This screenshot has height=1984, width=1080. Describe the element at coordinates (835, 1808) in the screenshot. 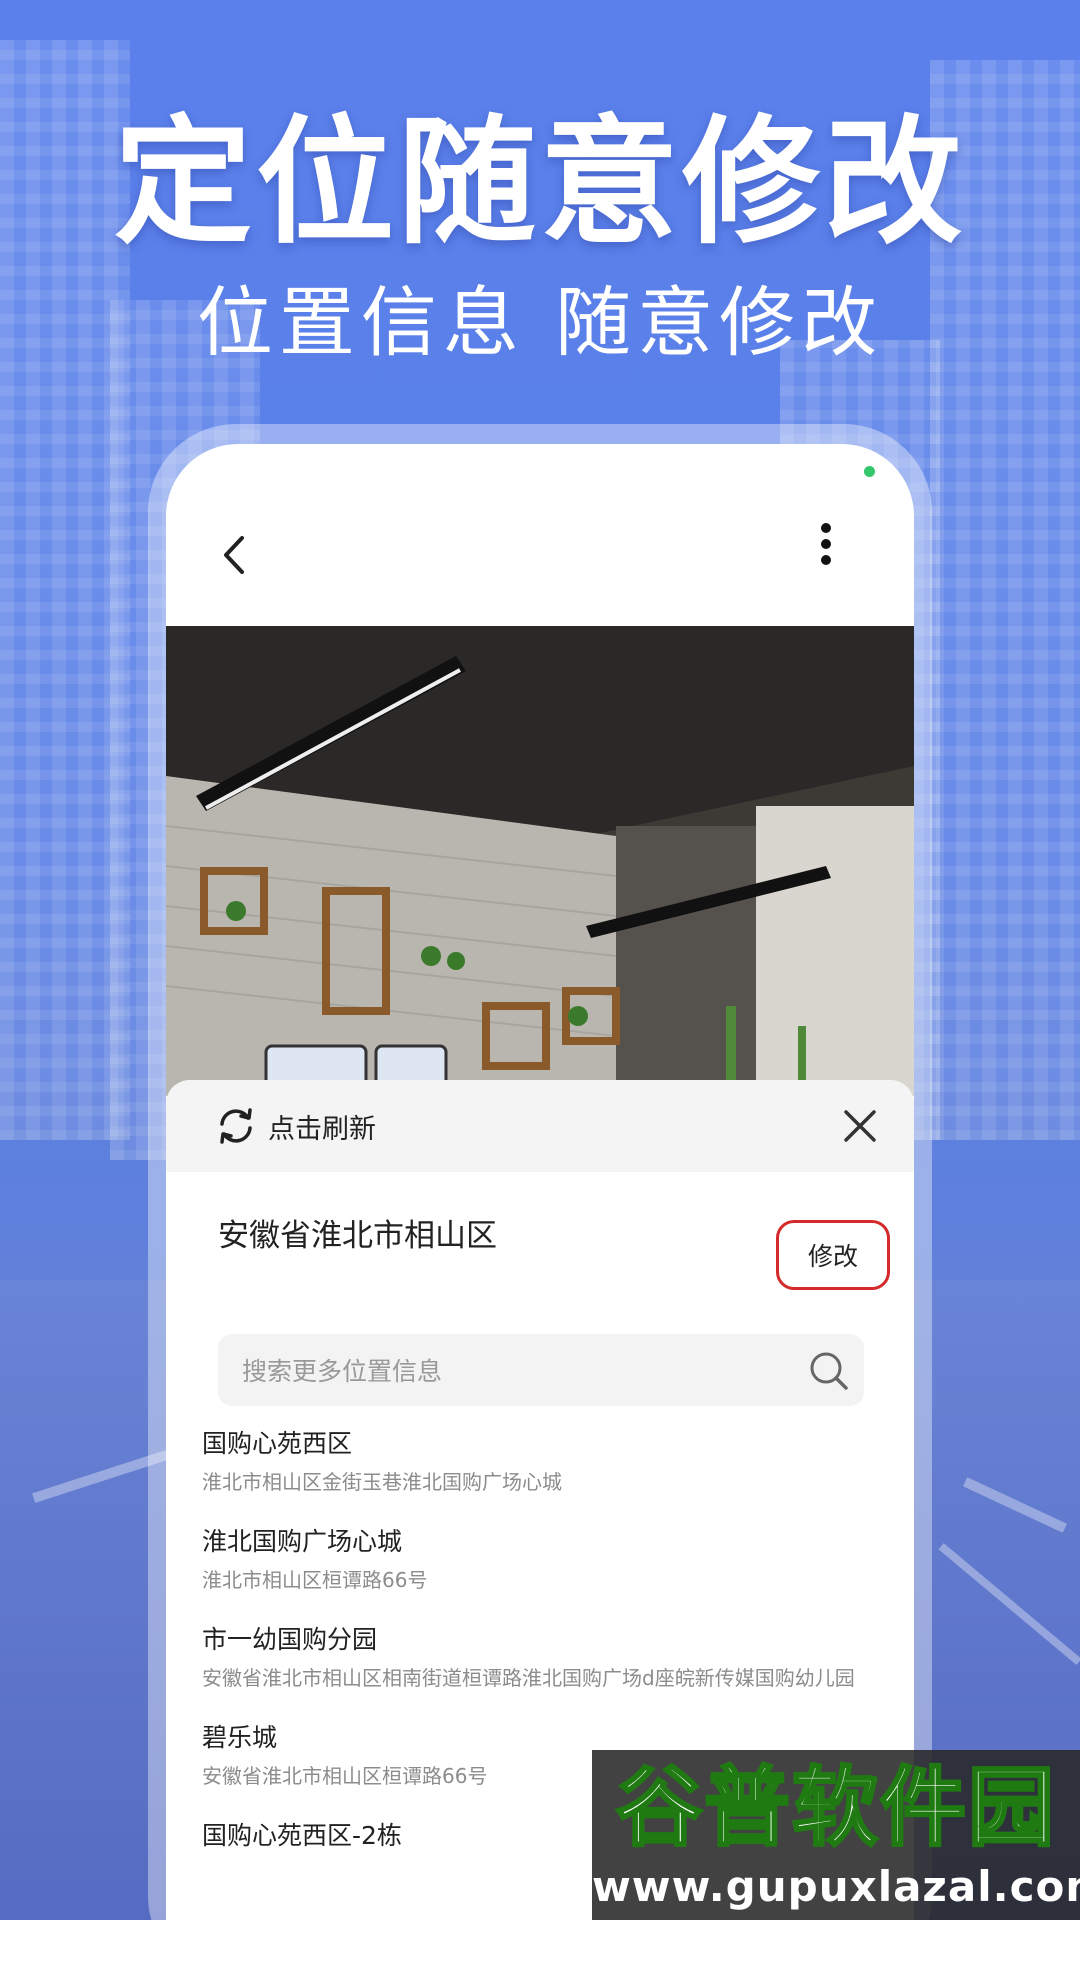

I see `watermark-title: 谷普软件园` at that location.